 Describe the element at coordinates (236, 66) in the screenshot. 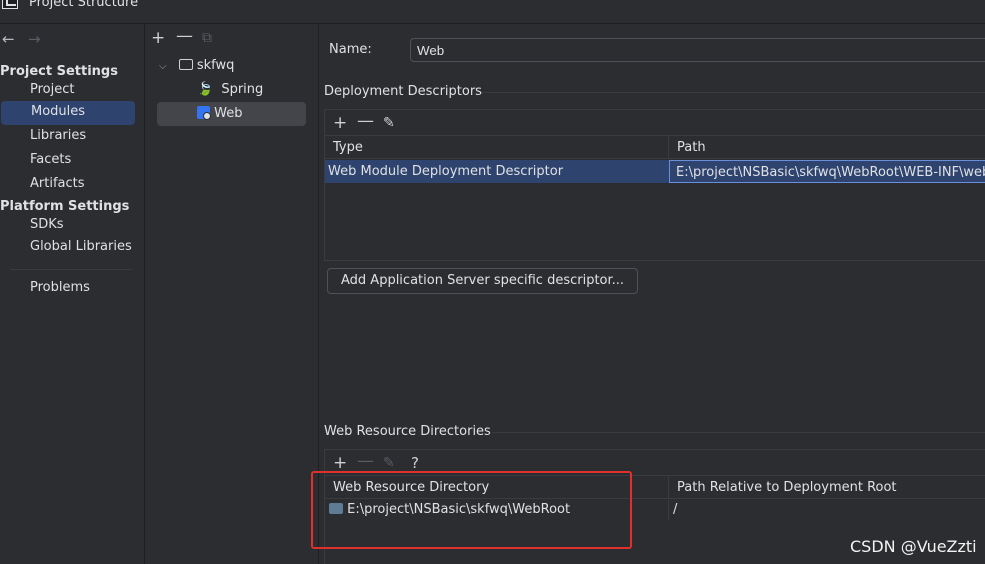

I see `tree-node-root: ⌵ skfwq` at that location.